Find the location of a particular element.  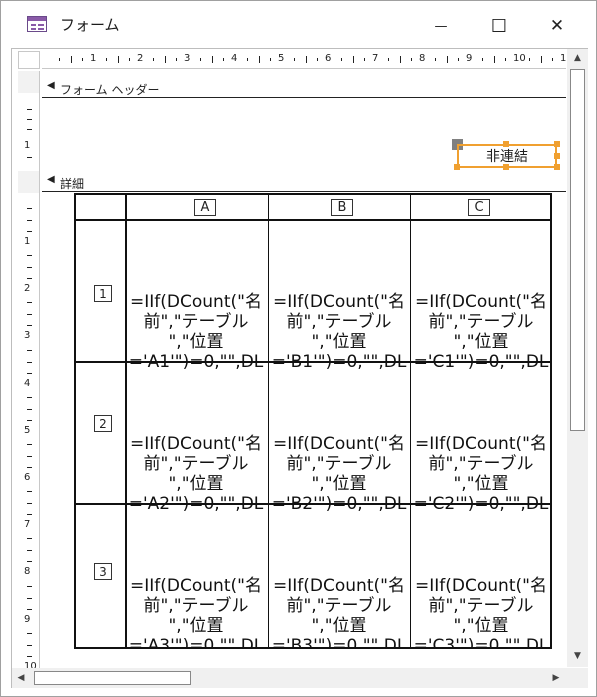

size-grip is located at coordinates (577, 678).